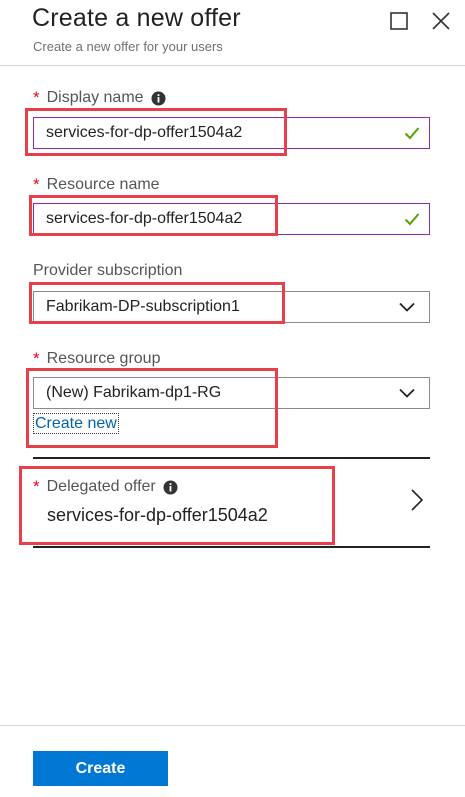  What do you see at coordinates (232, 725) in the screenshot?
I see `footer-divider` at bounding box center [232, 725].